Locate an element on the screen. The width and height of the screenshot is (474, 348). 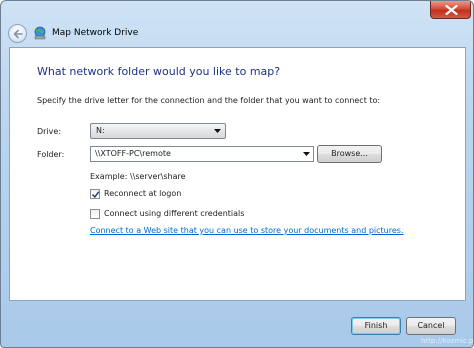
close-icon is located at coordinates (451, 10).